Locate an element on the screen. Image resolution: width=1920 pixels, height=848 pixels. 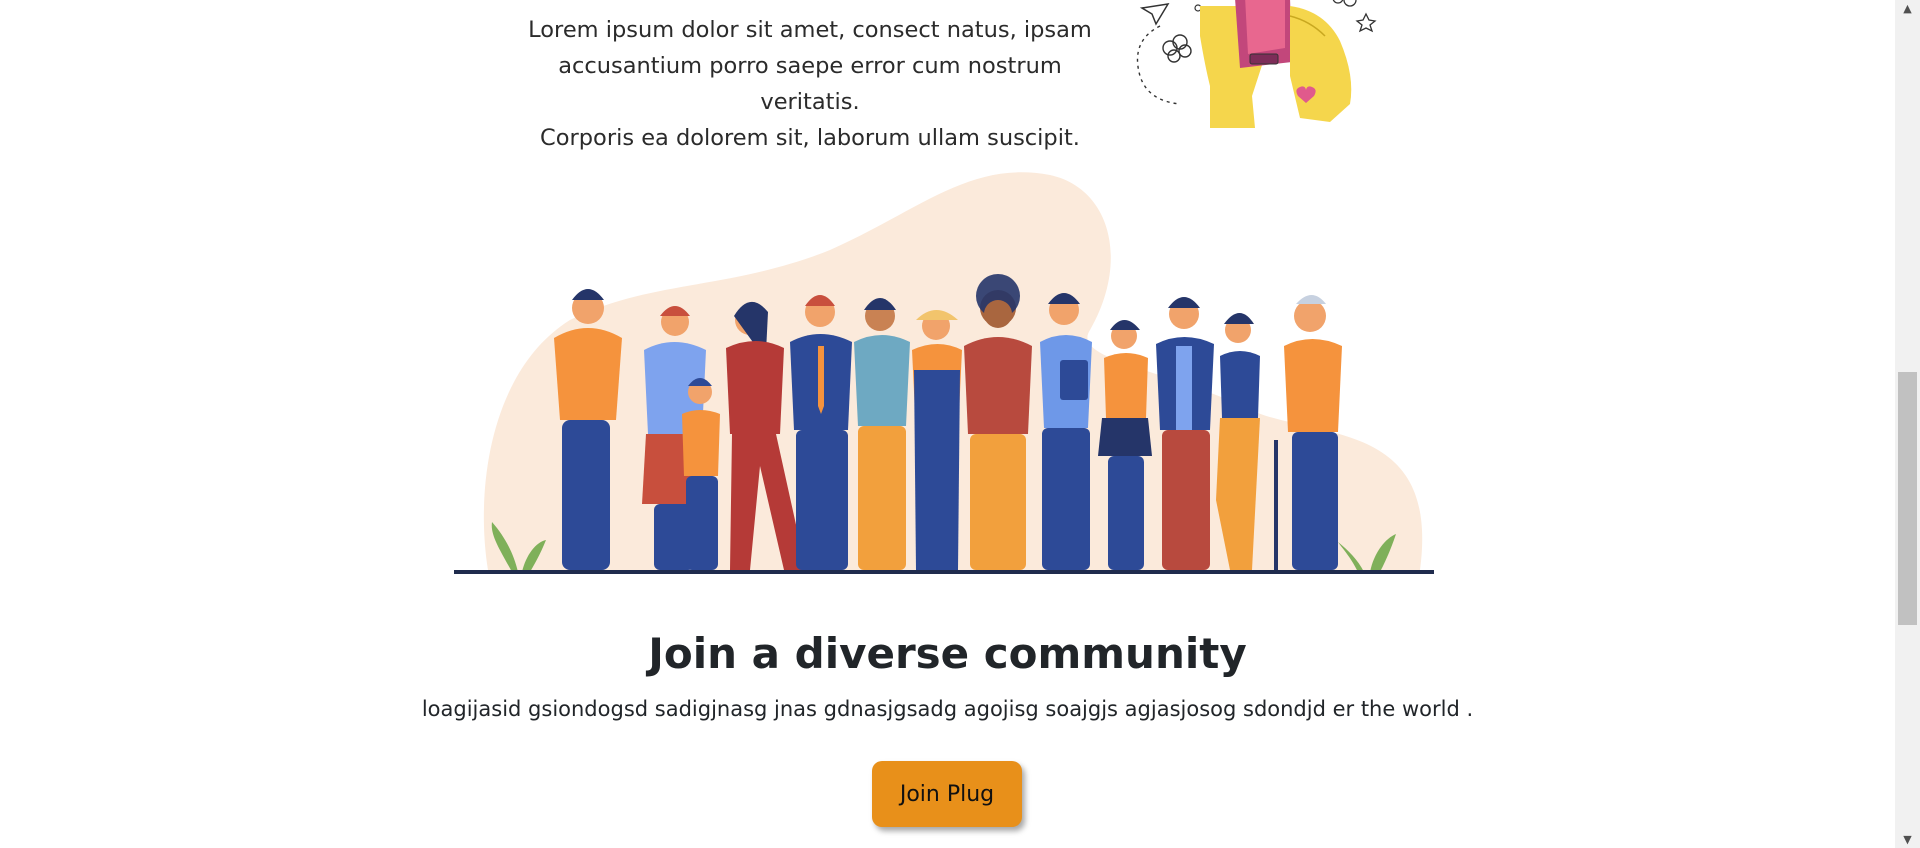
arrow-down-icon: ▼ is located at coordinates (1907, 839).